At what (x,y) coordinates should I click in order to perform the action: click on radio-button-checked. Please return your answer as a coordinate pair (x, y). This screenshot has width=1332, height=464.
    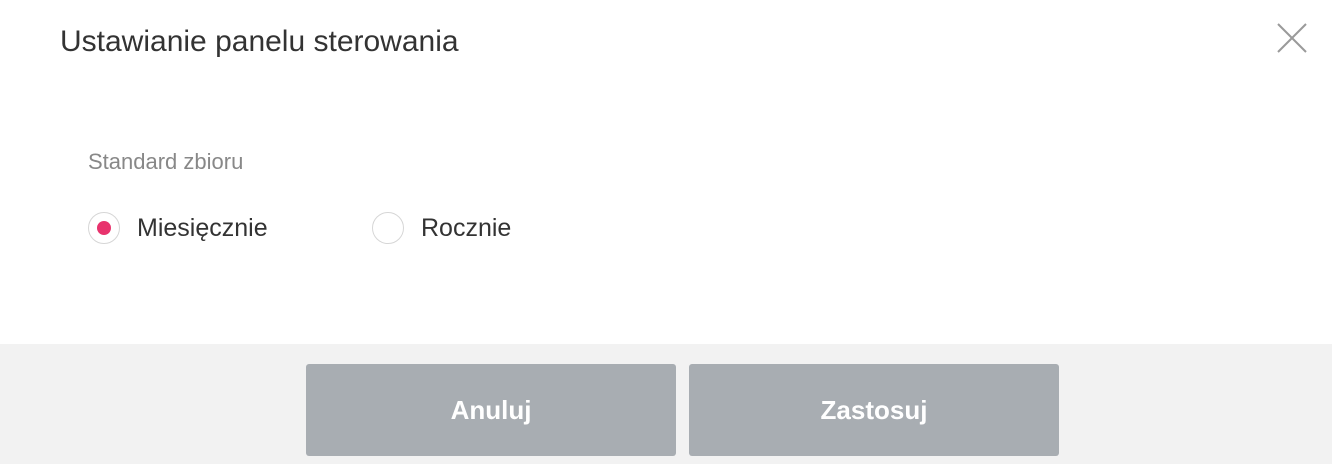
    Looking at the image, I should click on (104, 228).